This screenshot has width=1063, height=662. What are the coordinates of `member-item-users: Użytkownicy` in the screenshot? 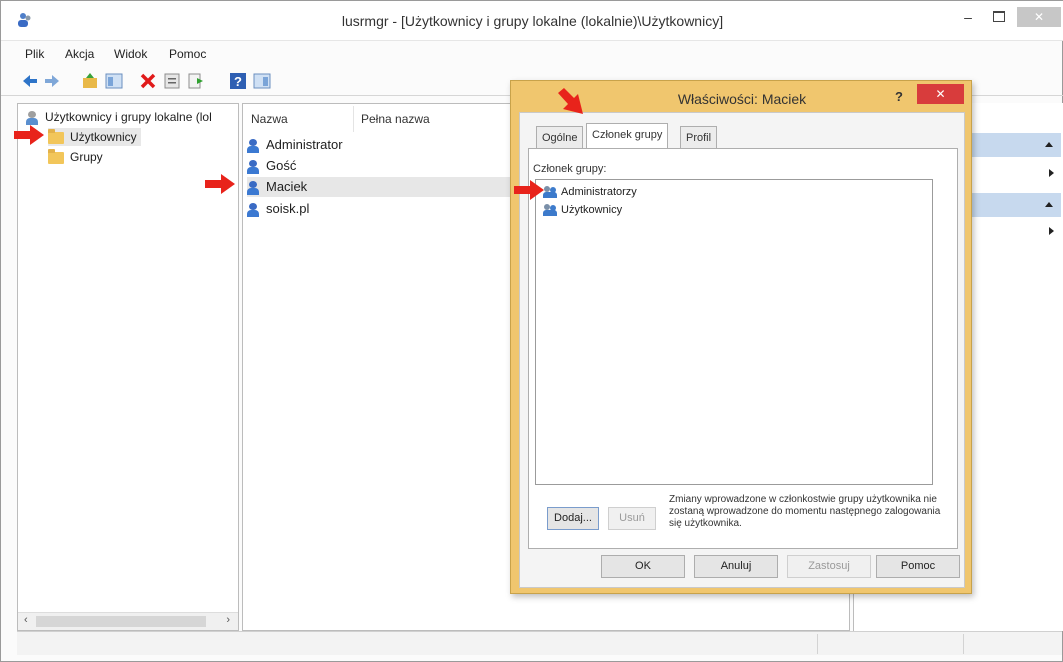 It's located at (582, 210).